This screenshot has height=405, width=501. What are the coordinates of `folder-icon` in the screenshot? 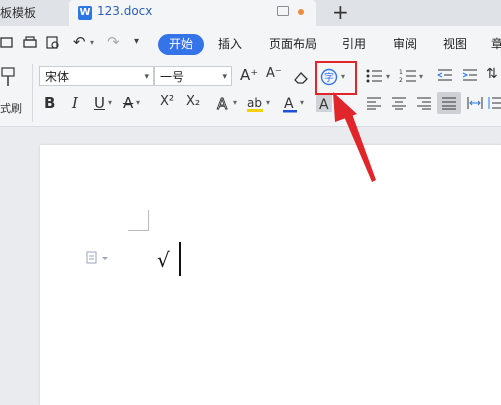 It's located at (7, 43).